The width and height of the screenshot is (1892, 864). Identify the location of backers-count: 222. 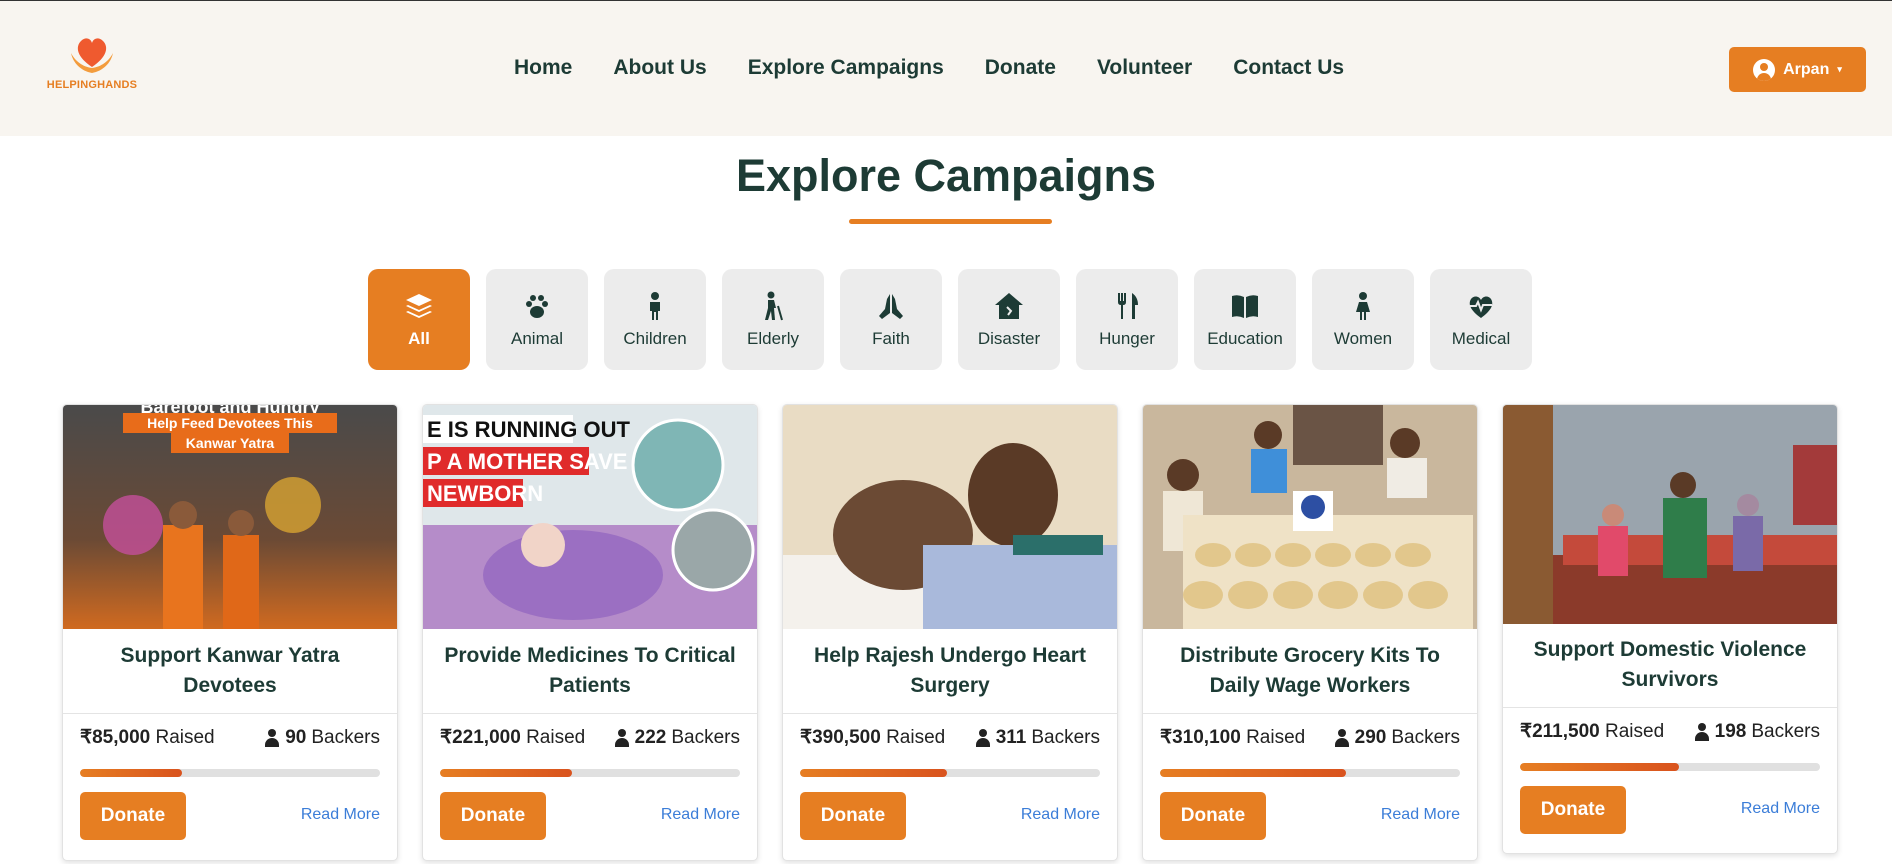
(650, 737).